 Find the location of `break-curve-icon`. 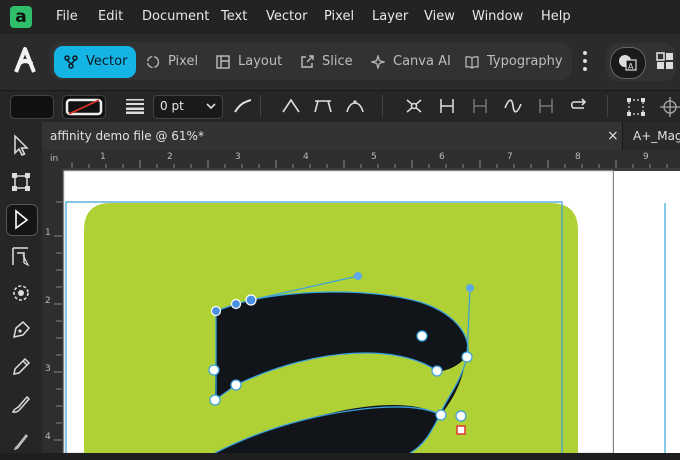

break-curve-icon is located at coordinates (447, 108).